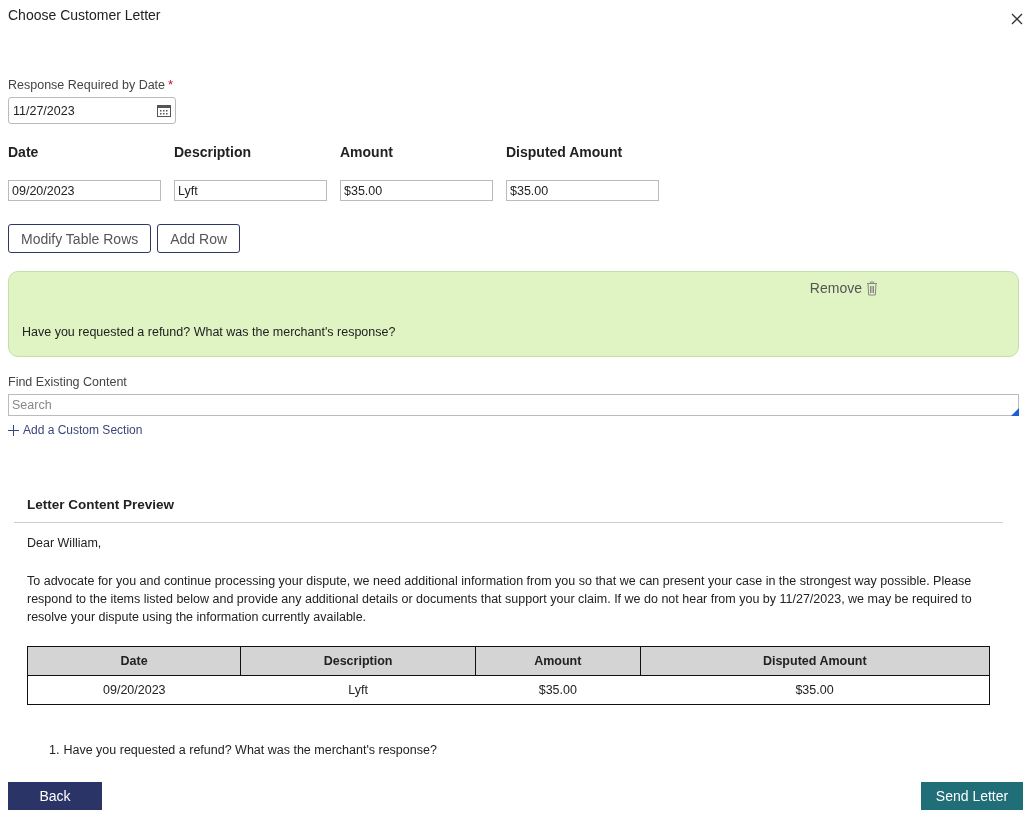  What do you see at coordinates (84, 190) in the screenshot?
I see `input-field: 09/20/2023` at bounding box center [84, 190].